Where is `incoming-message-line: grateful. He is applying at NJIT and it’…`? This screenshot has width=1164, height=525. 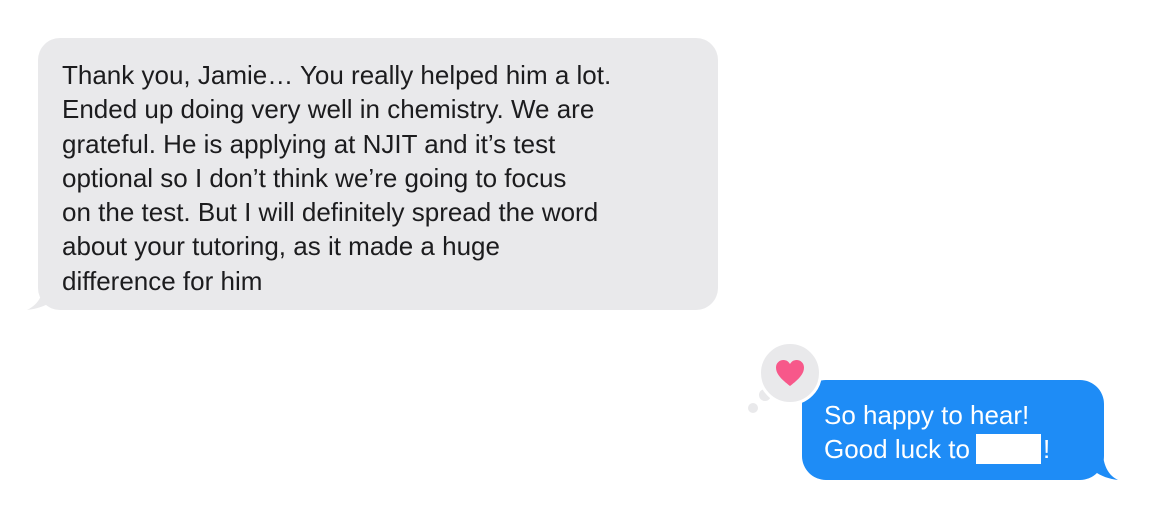
incoming-message-line: grateful. He is applying at NJIT and it’… is located at coordinates (309, 143).